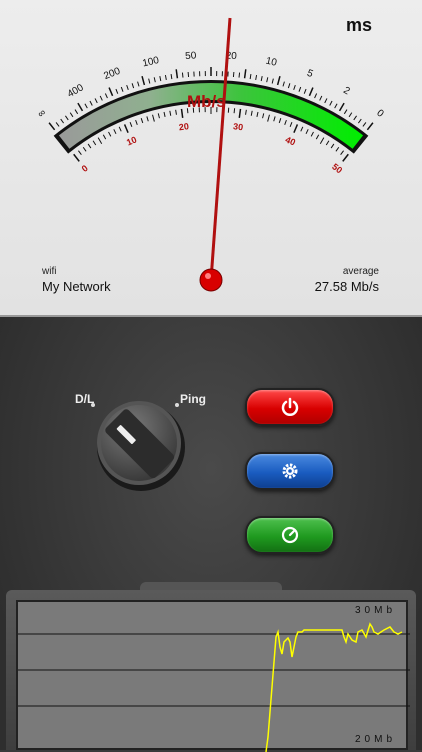  Describe the element at coordinates (290, 140) in the screenshot. I see `mbs-scale-label: 40` at that location.